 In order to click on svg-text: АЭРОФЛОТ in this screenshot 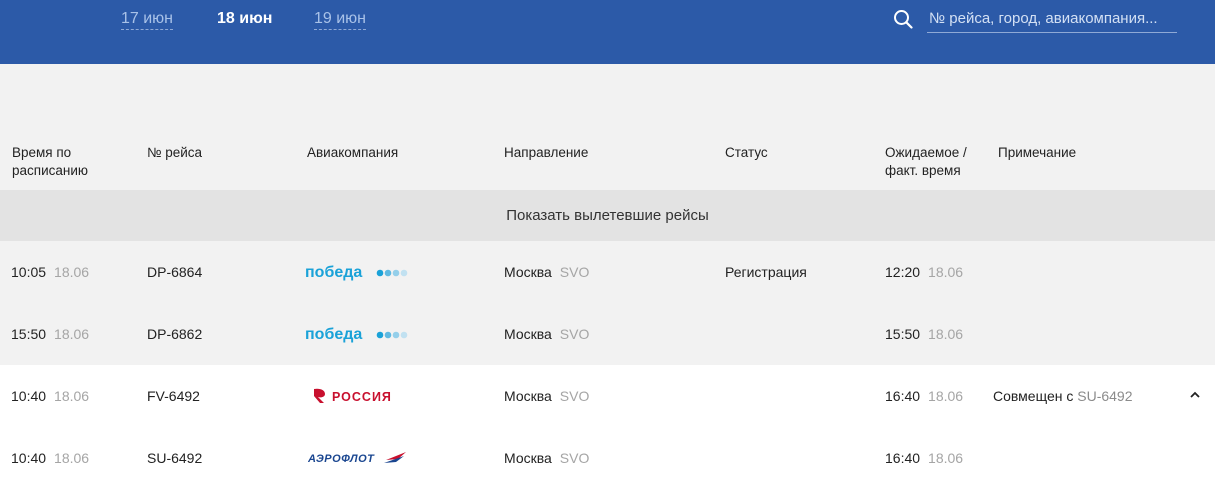, I will do `click(341, 459)`.